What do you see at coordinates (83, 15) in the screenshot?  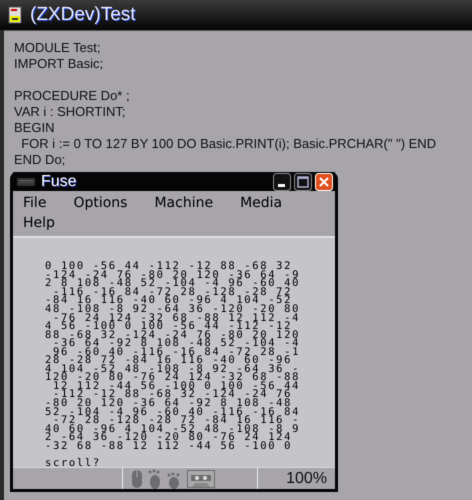 I see `window-title: (ZXDev)Test` at bounding box center [83, 15].